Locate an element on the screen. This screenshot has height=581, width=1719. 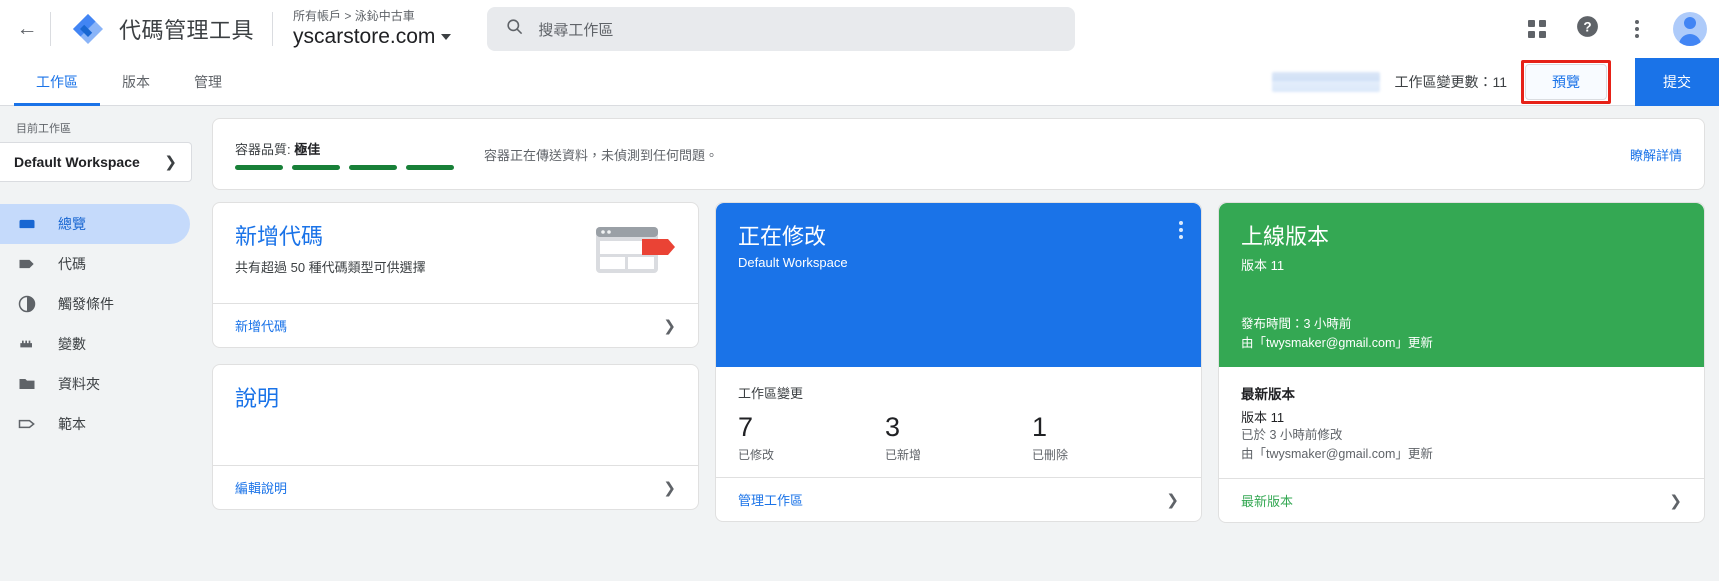
stat-deleted-caption: 已刪除 is located at coordinates (1050, 455).